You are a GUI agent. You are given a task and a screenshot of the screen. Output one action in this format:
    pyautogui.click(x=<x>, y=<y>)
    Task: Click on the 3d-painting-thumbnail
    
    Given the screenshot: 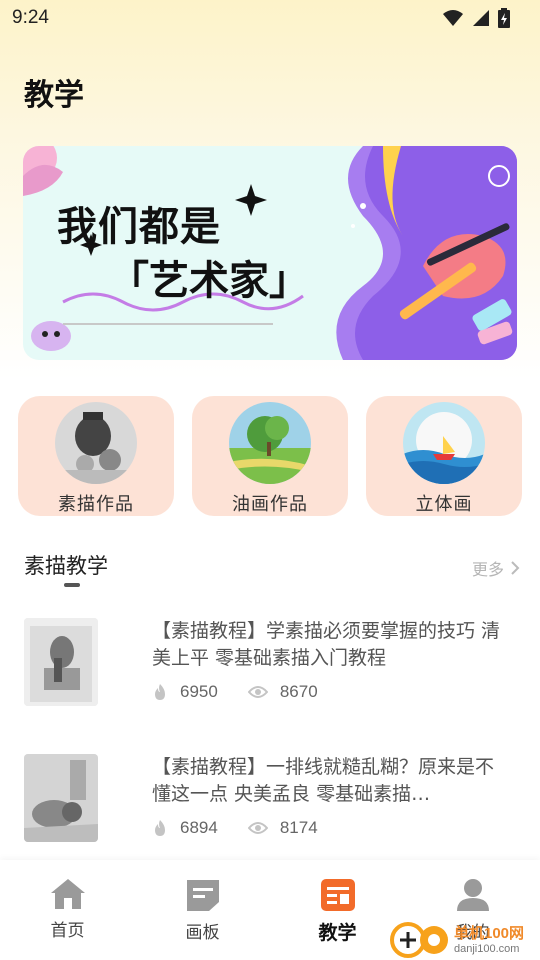 What is the action you would take?
    pyautogui.click(x=444, y=443)
    